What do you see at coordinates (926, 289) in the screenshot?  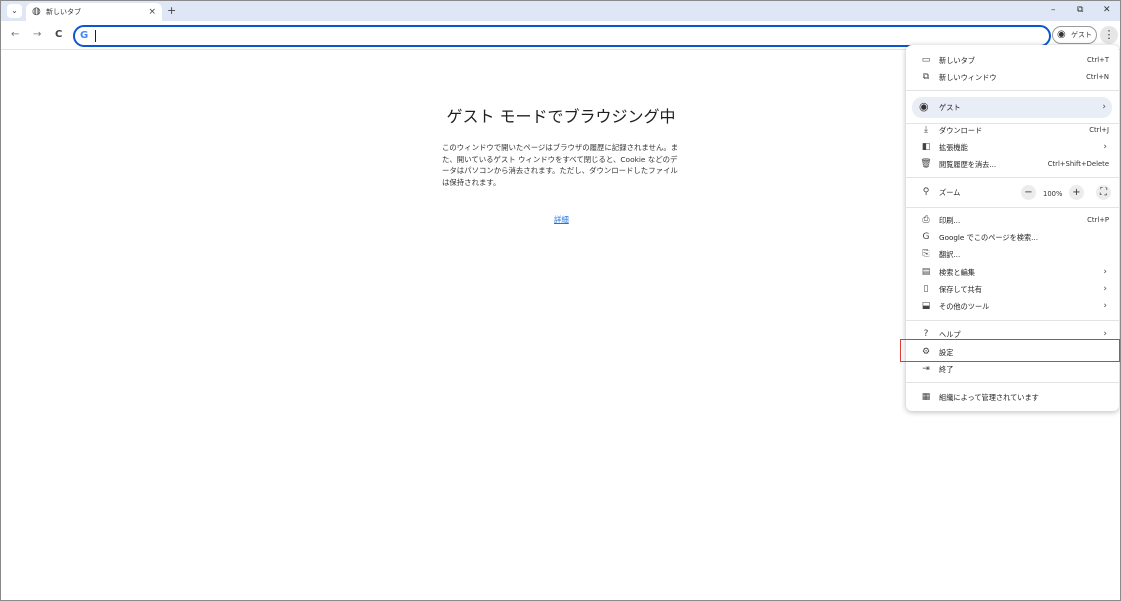 I see `save-share-icon: ▯` at bounding box center [926, 289].